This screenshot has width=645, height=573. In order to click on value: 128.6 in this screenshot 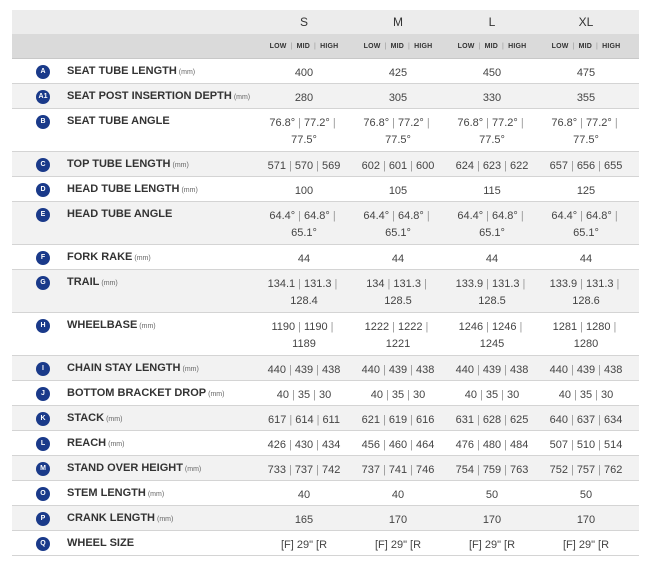, I will do `click(586, 301)`.